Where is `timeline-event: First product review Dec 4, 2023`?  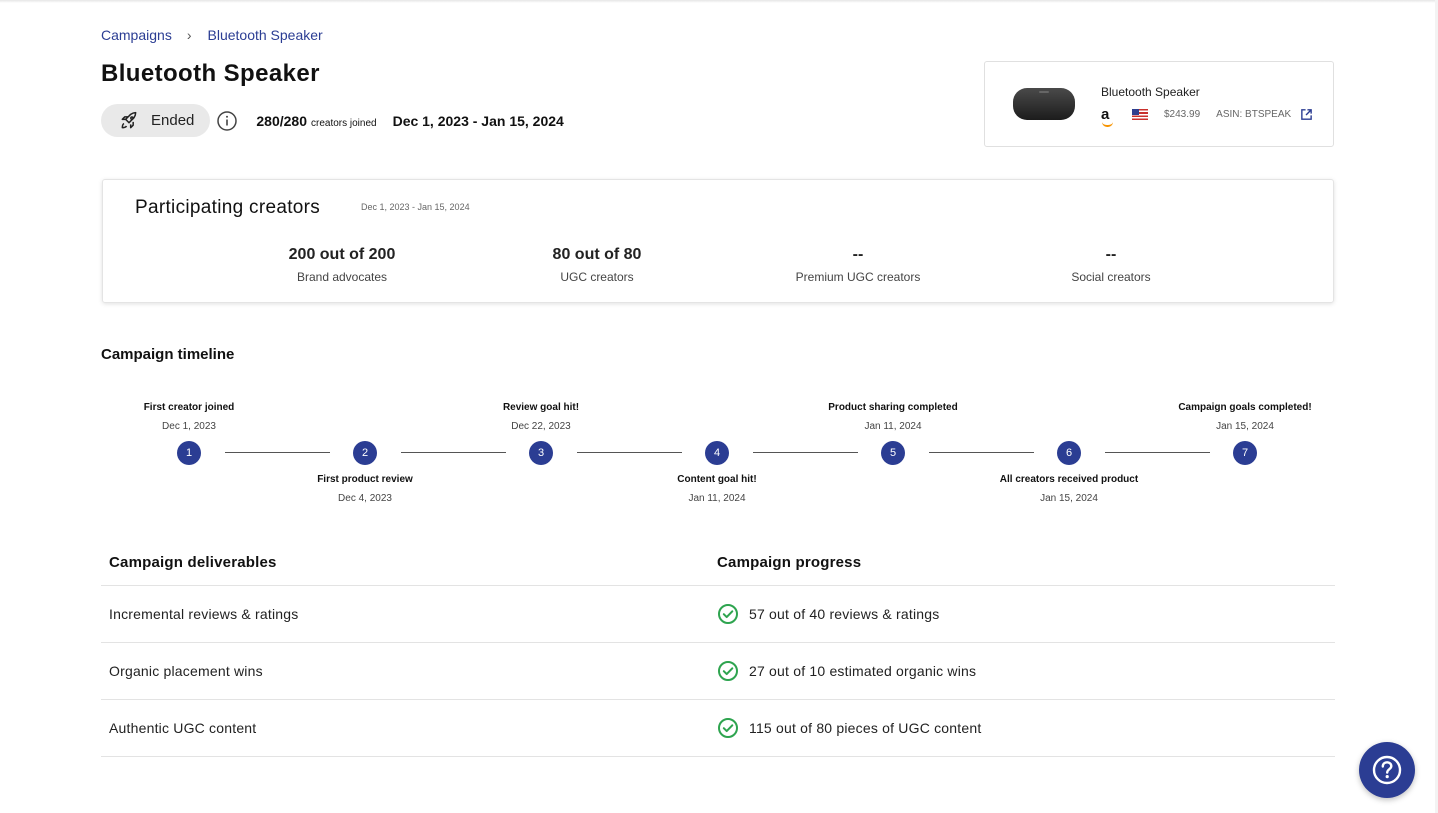 timeline-event: First product review Dec 4, 2023 is located at coordinates (365, 489).